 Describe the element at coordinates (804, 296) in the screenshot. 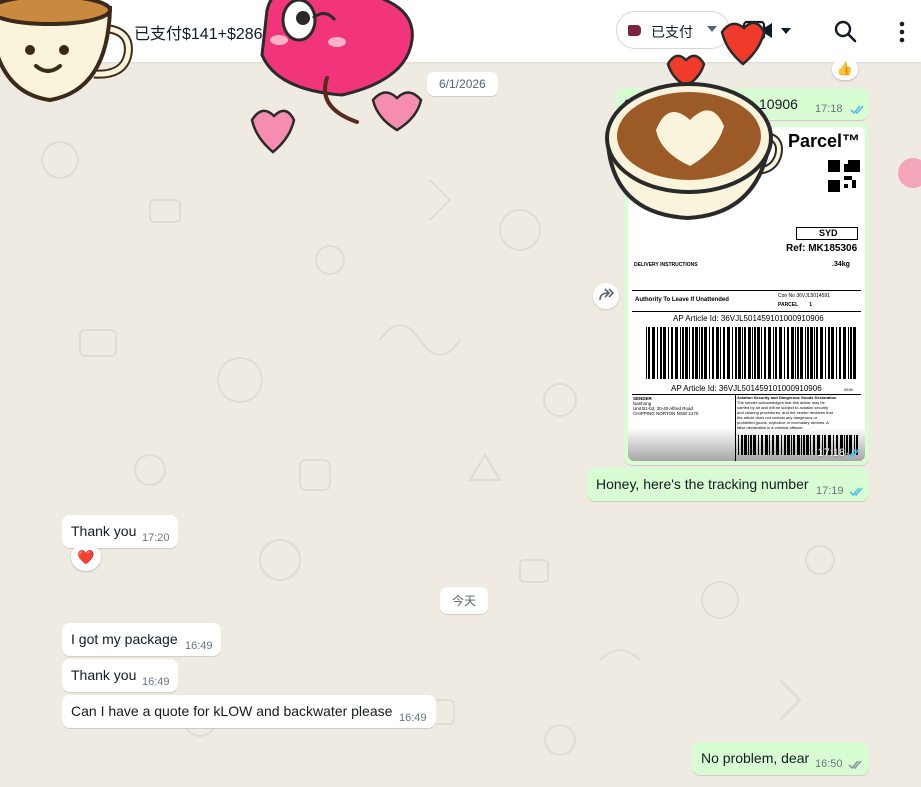

I see `con-number: Con No 36VJL5014591` at that location.